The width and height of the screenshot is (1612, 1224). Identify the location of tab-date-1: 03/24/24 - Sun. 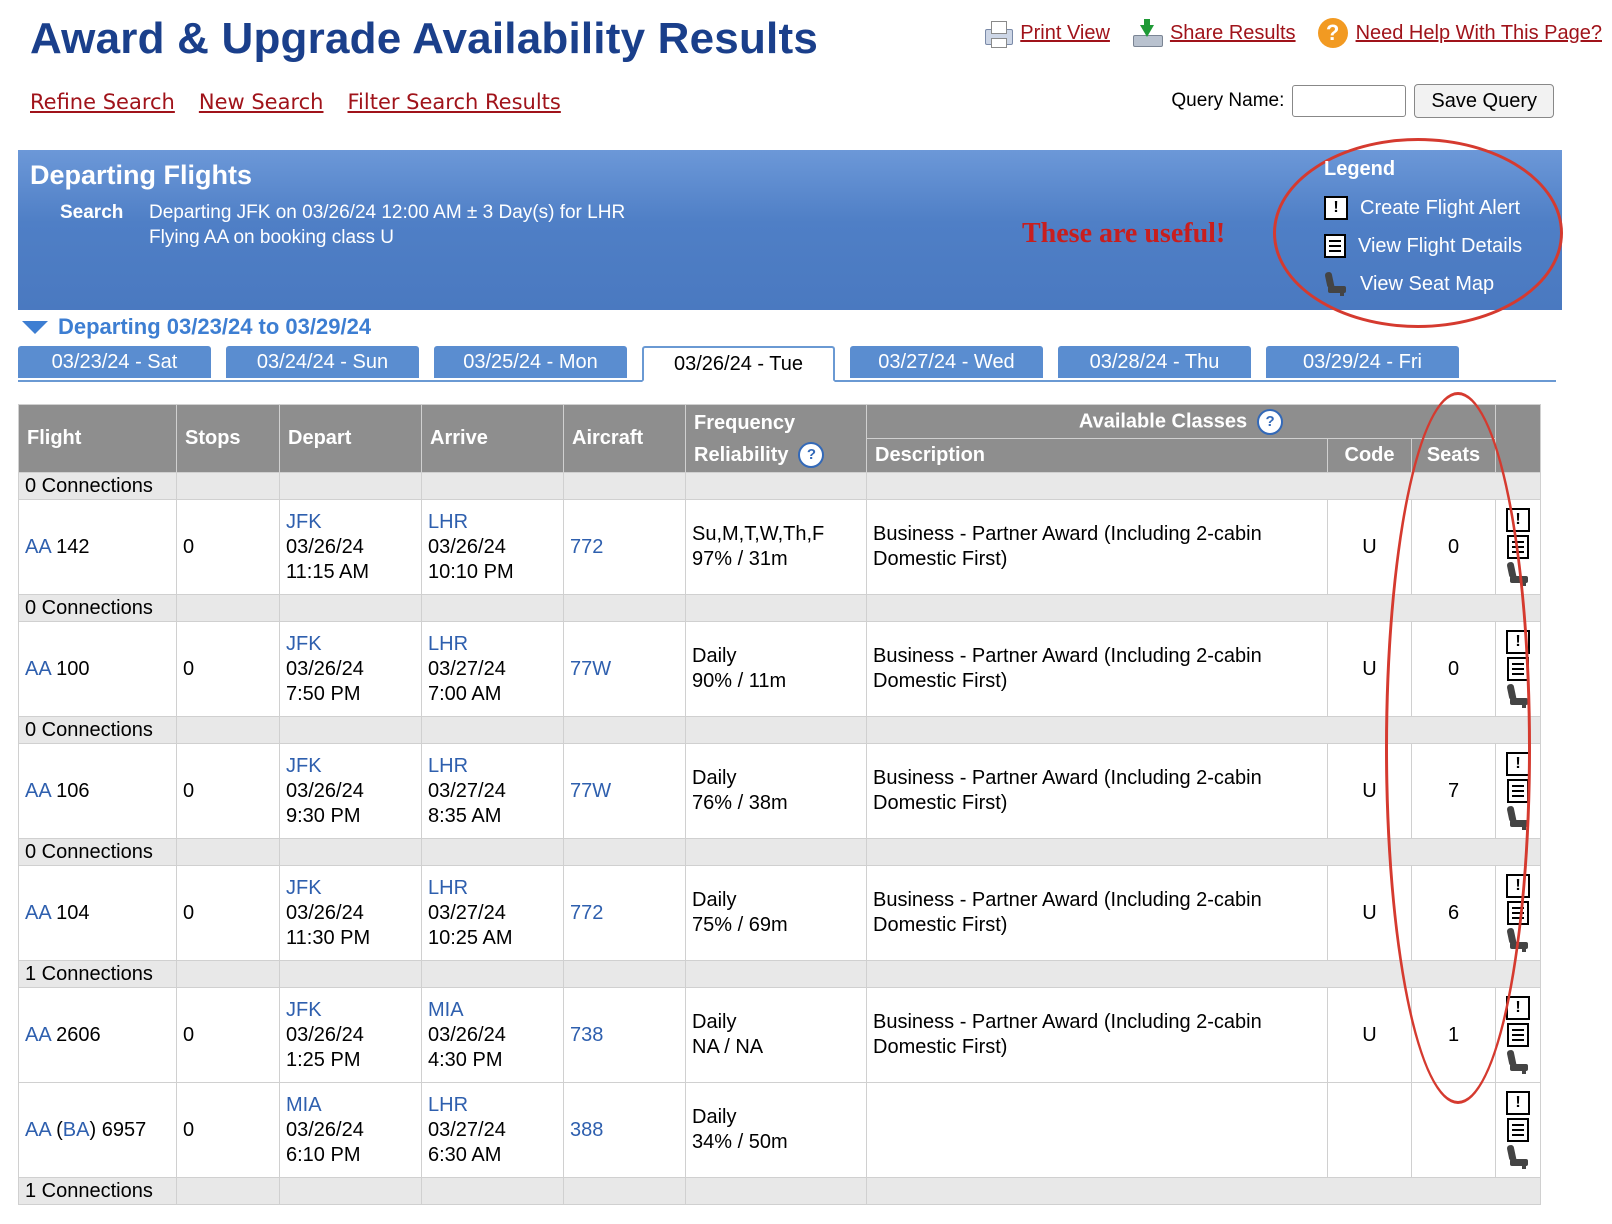
(322, 362).